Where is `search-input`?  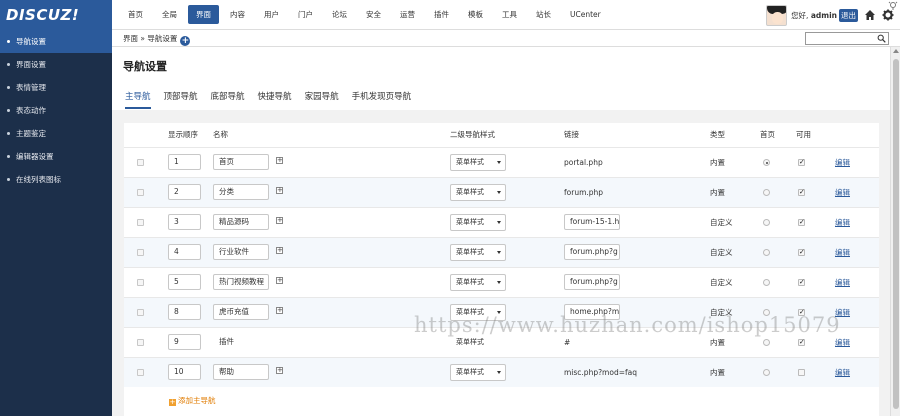
search-input is located at coordinates (841, 38).